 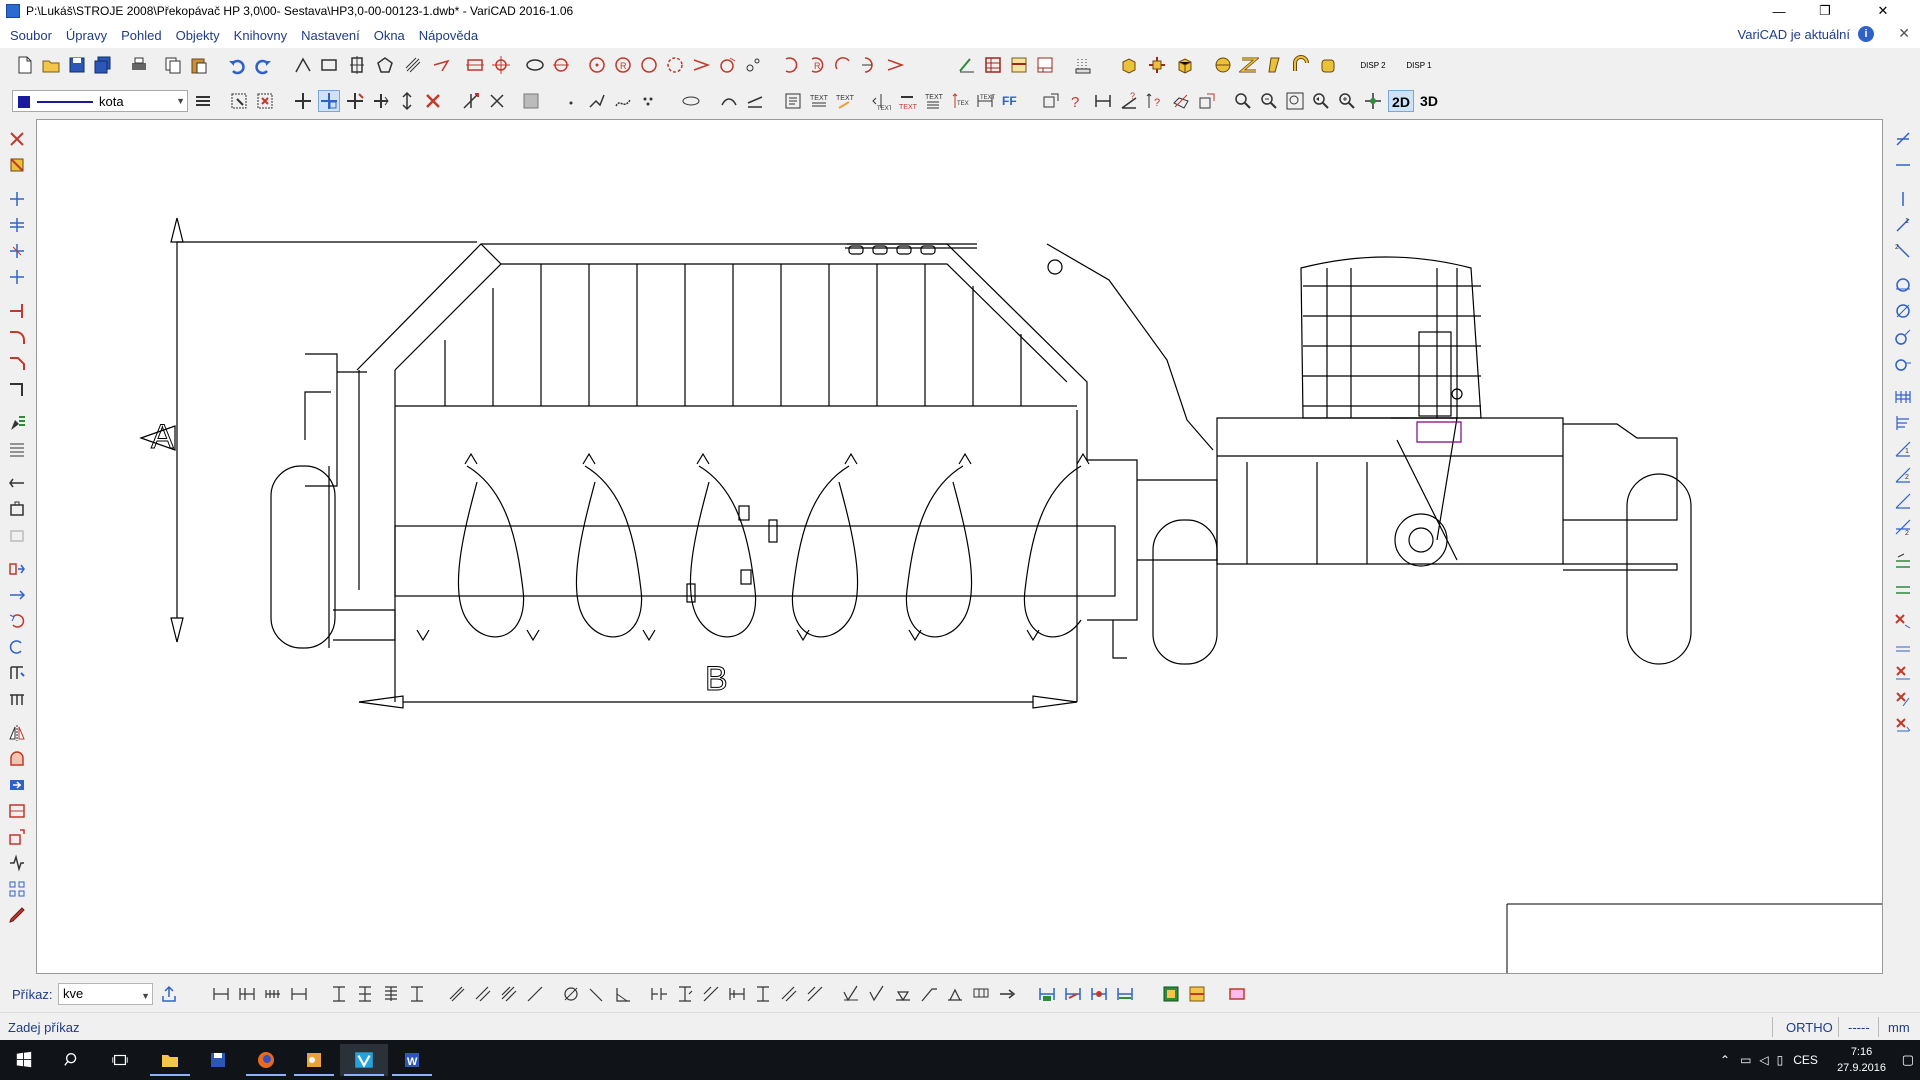 I want to click on dim-ordinate-6-icon, so click(x=789, y=994).